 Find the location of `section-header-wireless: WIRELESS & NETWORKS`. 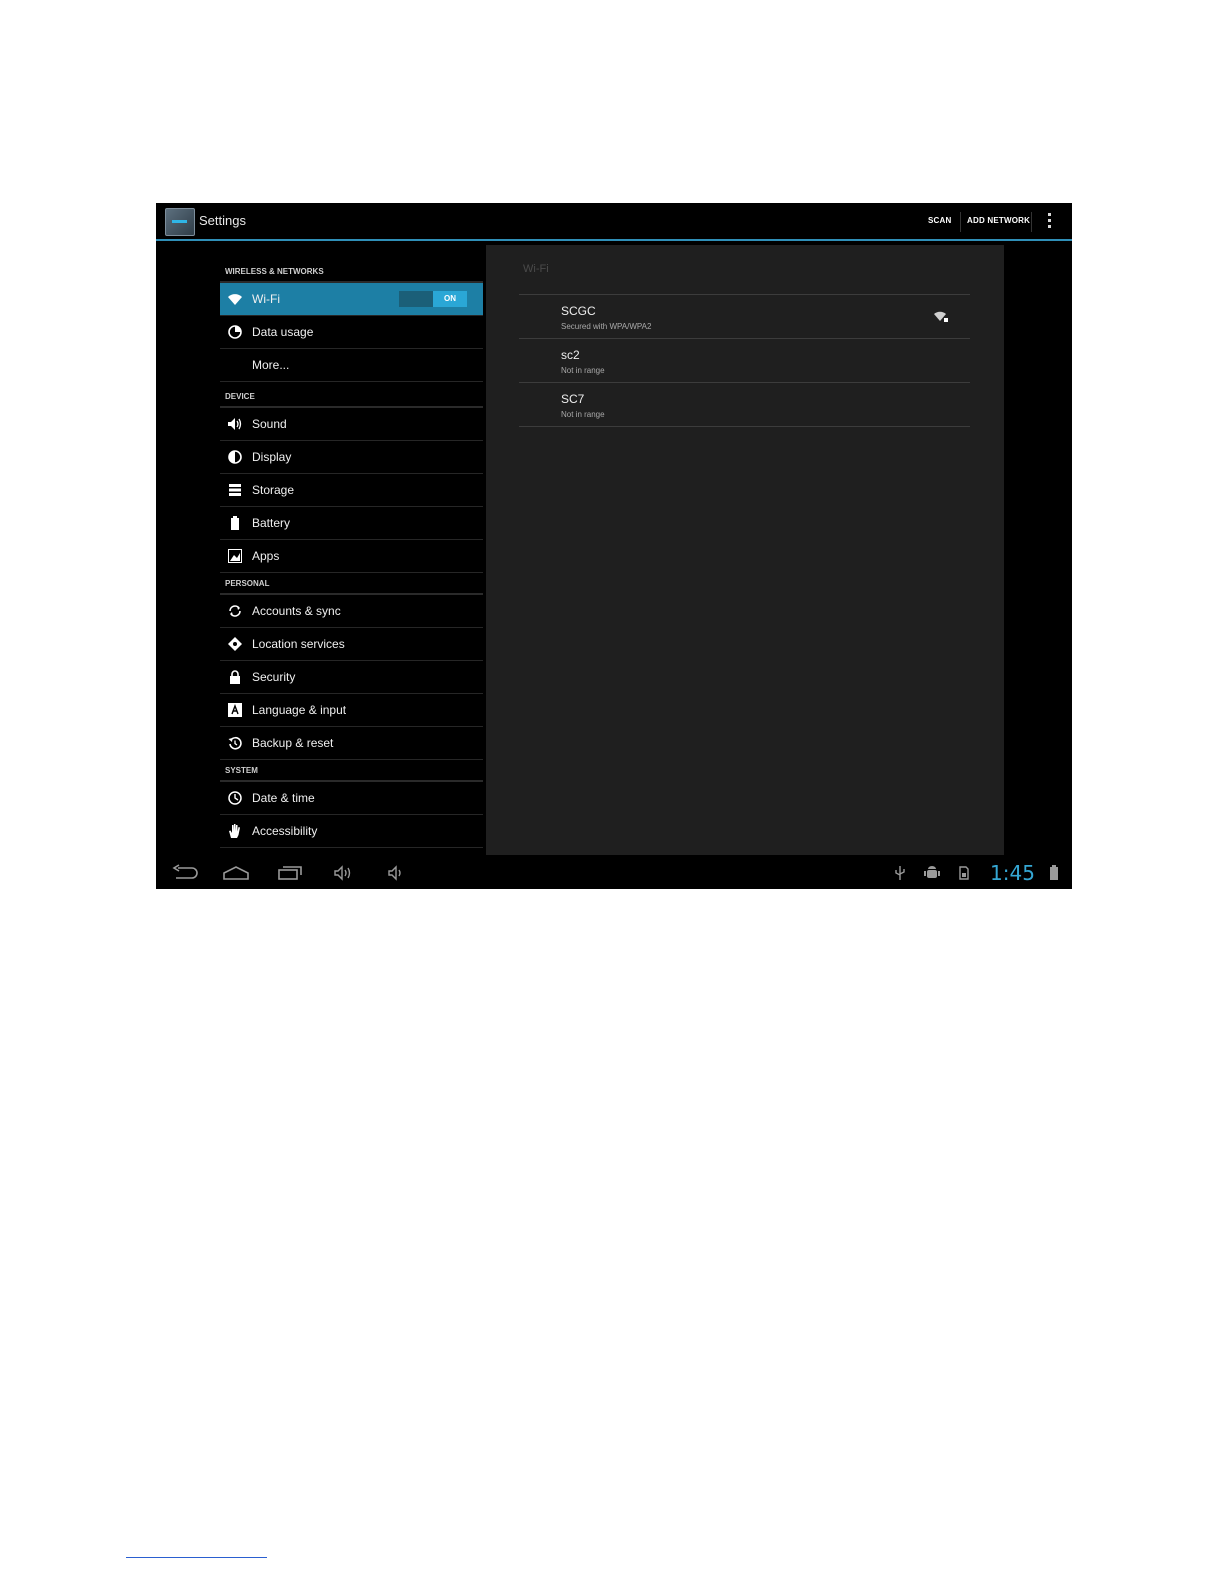

section-header-wireless: WIRELESS & NETWORKS is located at coordinates (351, 263).